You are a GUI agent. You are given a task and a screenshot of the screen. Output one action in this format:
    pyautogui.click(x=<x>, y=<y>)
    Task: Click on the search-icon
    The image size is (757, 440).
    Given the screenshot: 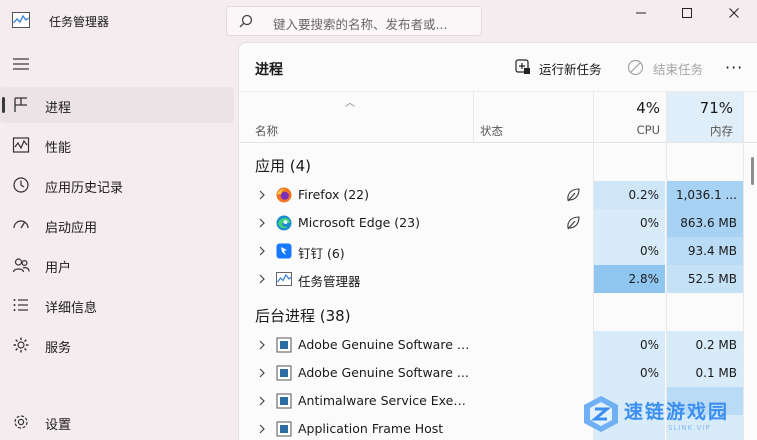 What is the action you would take?
    pyautogui.click(x=246, y=21)
    